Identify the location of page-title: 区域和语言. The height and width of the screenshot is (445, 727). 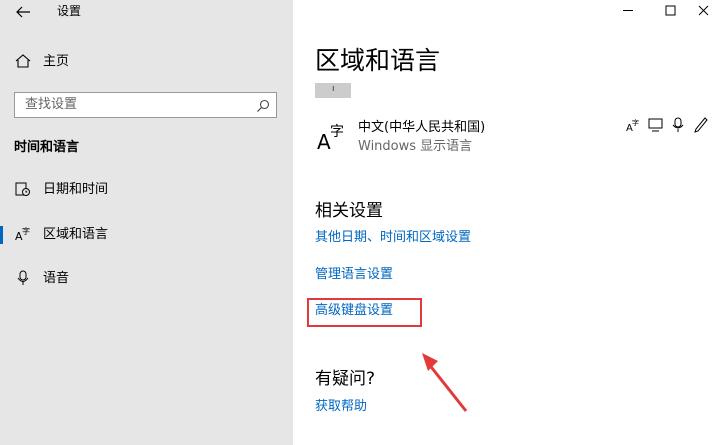
(378, 60).